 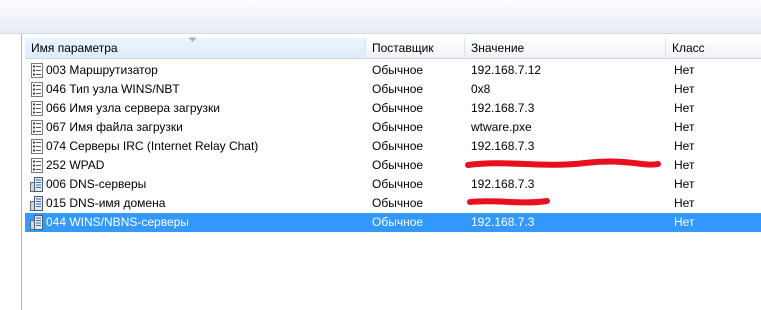 What do you see at coordinates (195, 47) in the screenshot?
I see `column-header-name: Имя параметра` at bounding box center [195, 47].